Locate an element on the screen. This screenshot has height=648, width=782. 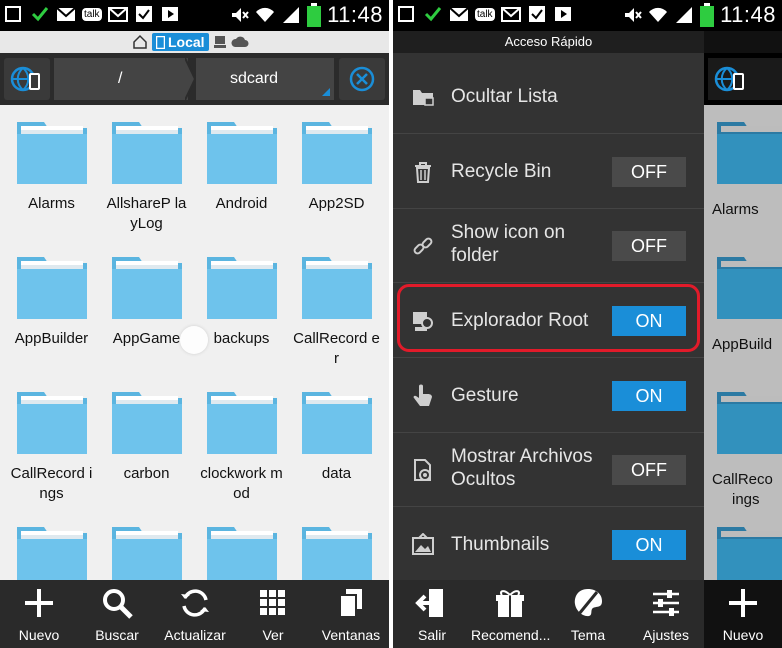
palette-icon is located at coordinates (588, 603).